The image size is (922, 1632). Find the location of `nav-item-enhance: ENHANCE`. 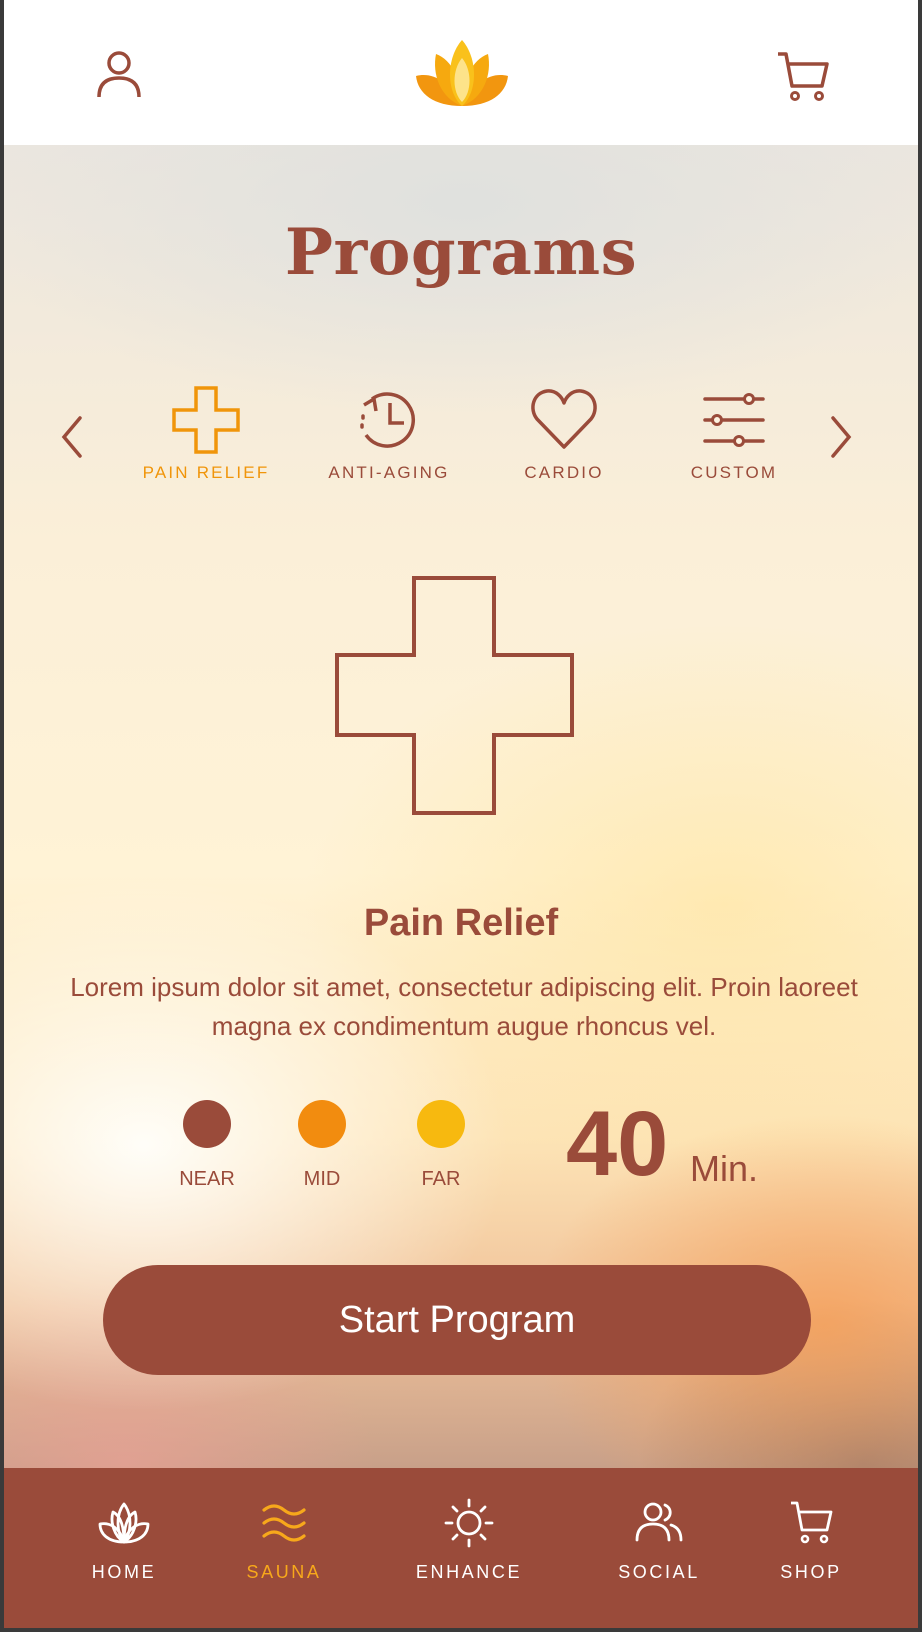

nav-item-enhance: ENHANCE is located at coordinates (469, 1540).